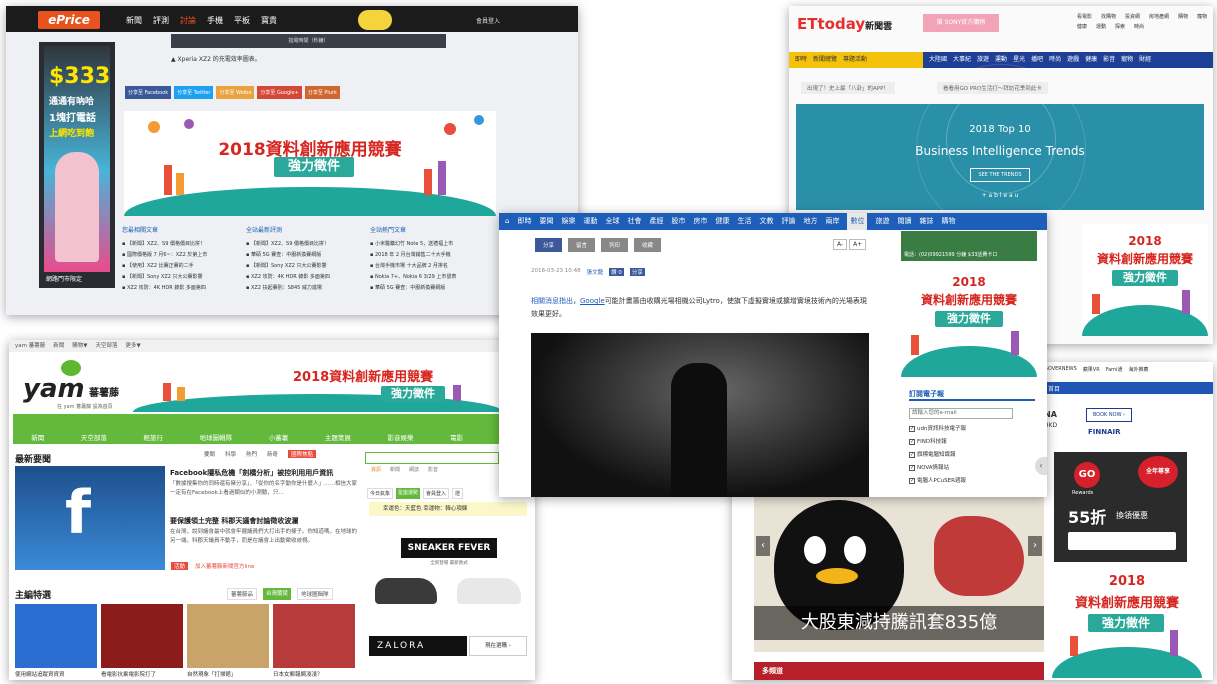  What do you see at coordinates (188, 21) in the screenshot?
I see `nav-forum: 討論` at bounding box center [188, 21].